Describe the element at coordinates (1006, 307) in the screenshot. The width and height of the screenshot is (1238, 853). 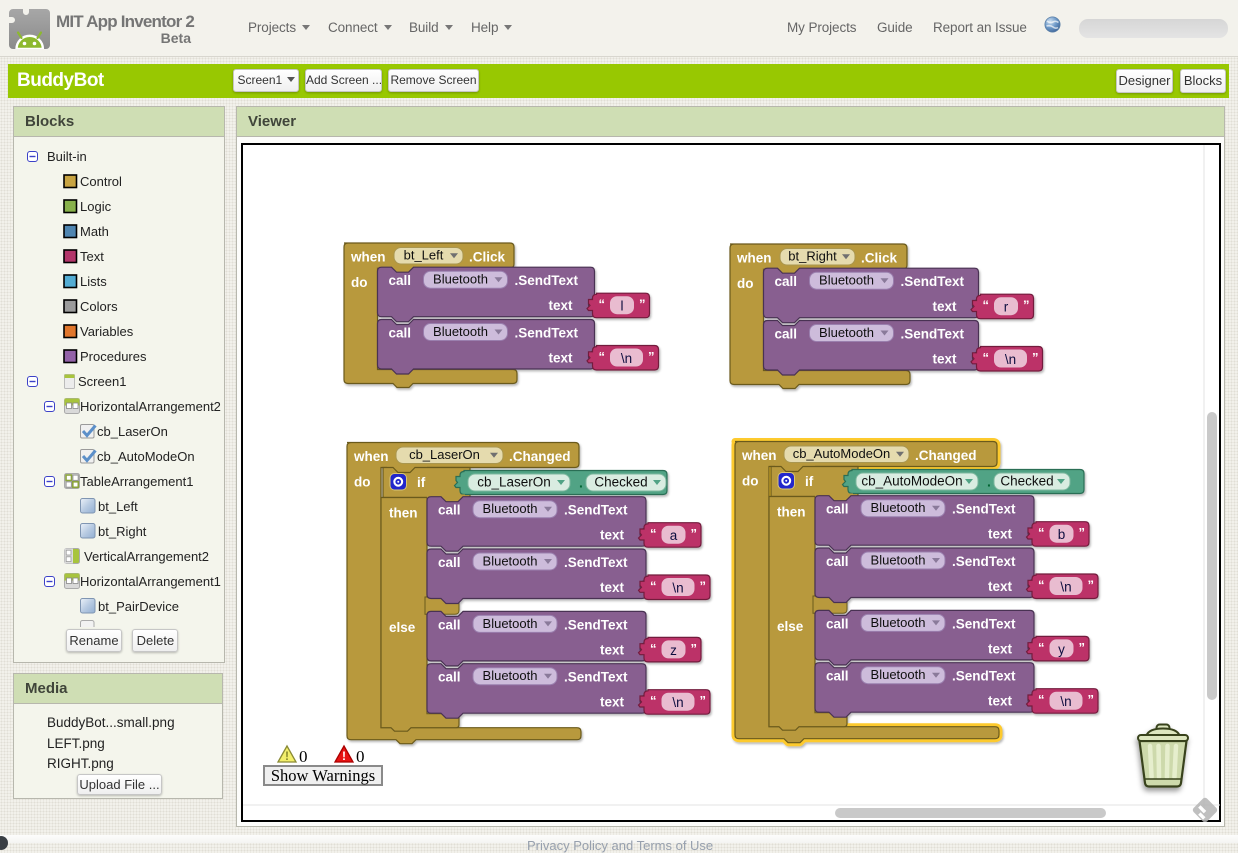
I see `svg-text: r` at that location.